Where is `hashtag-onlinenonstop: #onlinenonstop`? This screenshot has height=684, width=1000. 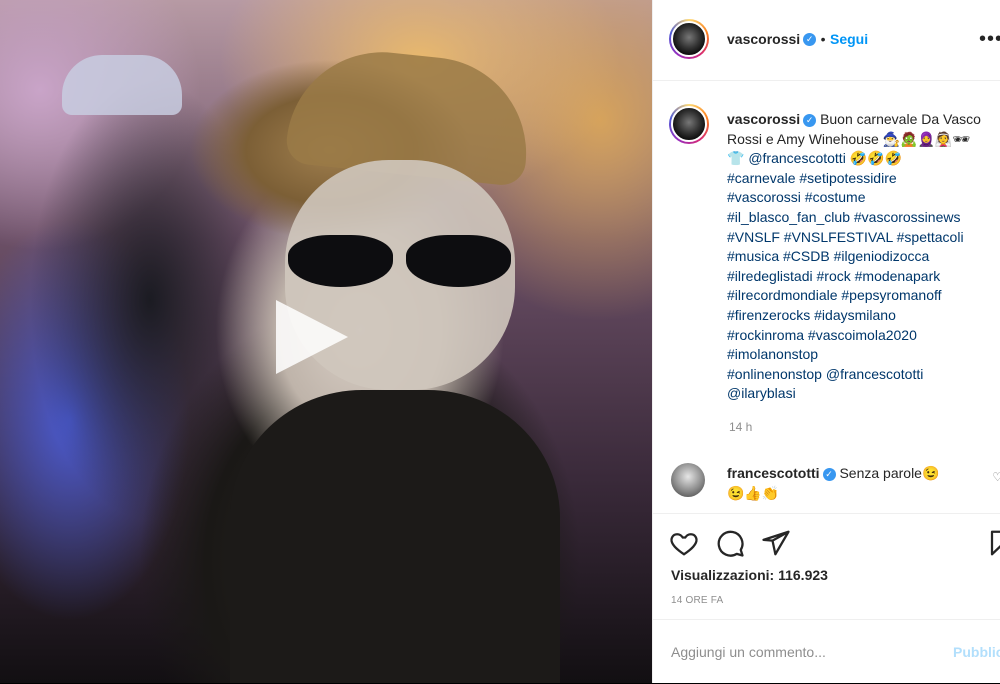
hashtag-onlinenonstop: #onlinenonstop is located at coordinates (774, 374).